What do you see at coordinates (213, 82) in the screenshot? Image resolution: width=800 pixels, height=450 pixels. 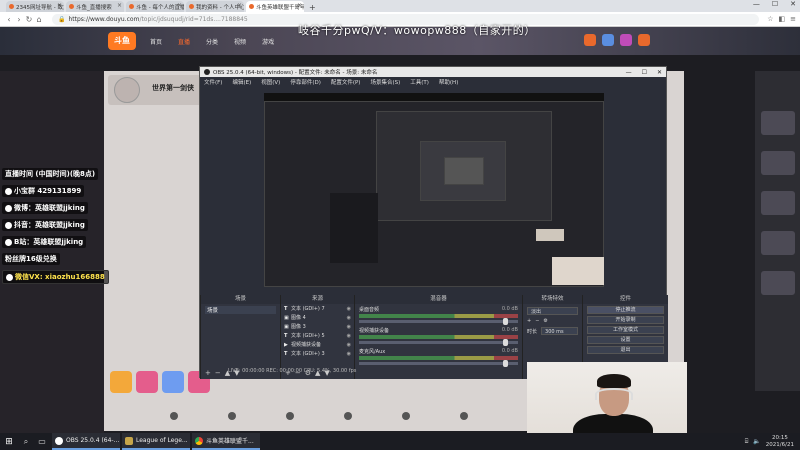 I see `menu-item-file: 文件(F)` at bounding box center [213, 82].